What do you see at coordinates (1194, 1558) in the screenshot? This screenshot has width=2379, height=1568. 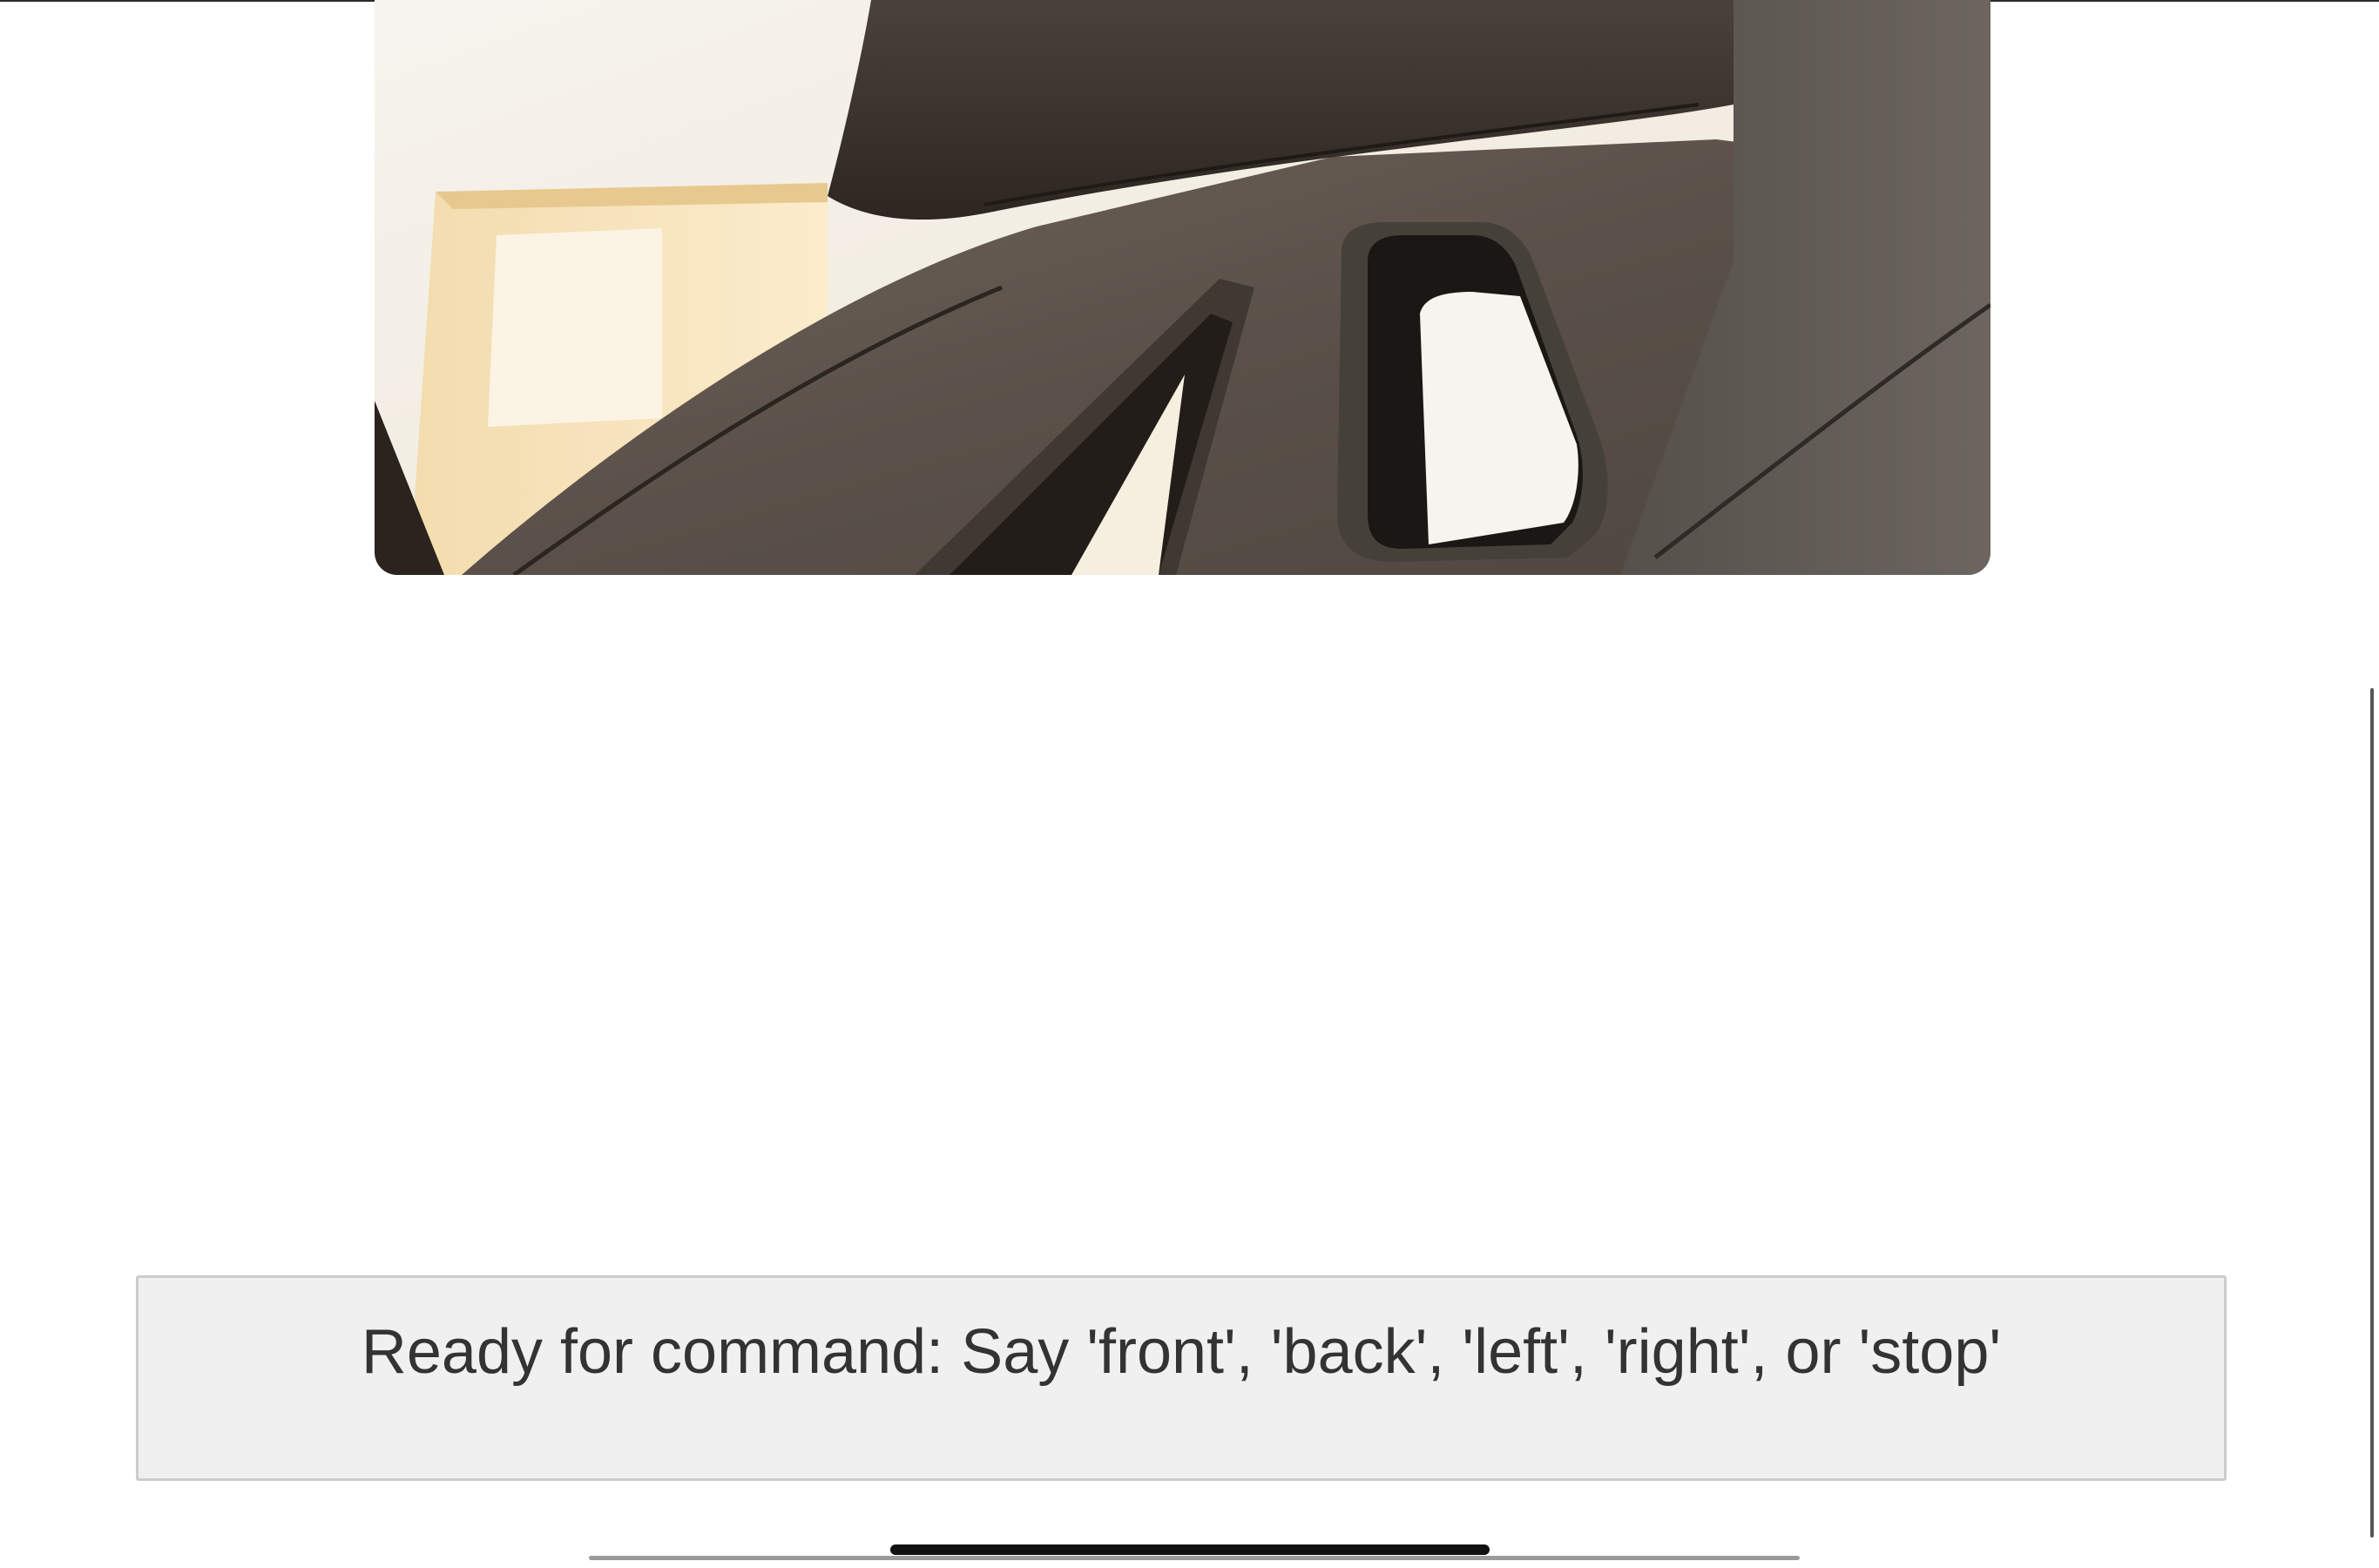 I see `bottom-track-line` at bounding box center [1194, 1558].